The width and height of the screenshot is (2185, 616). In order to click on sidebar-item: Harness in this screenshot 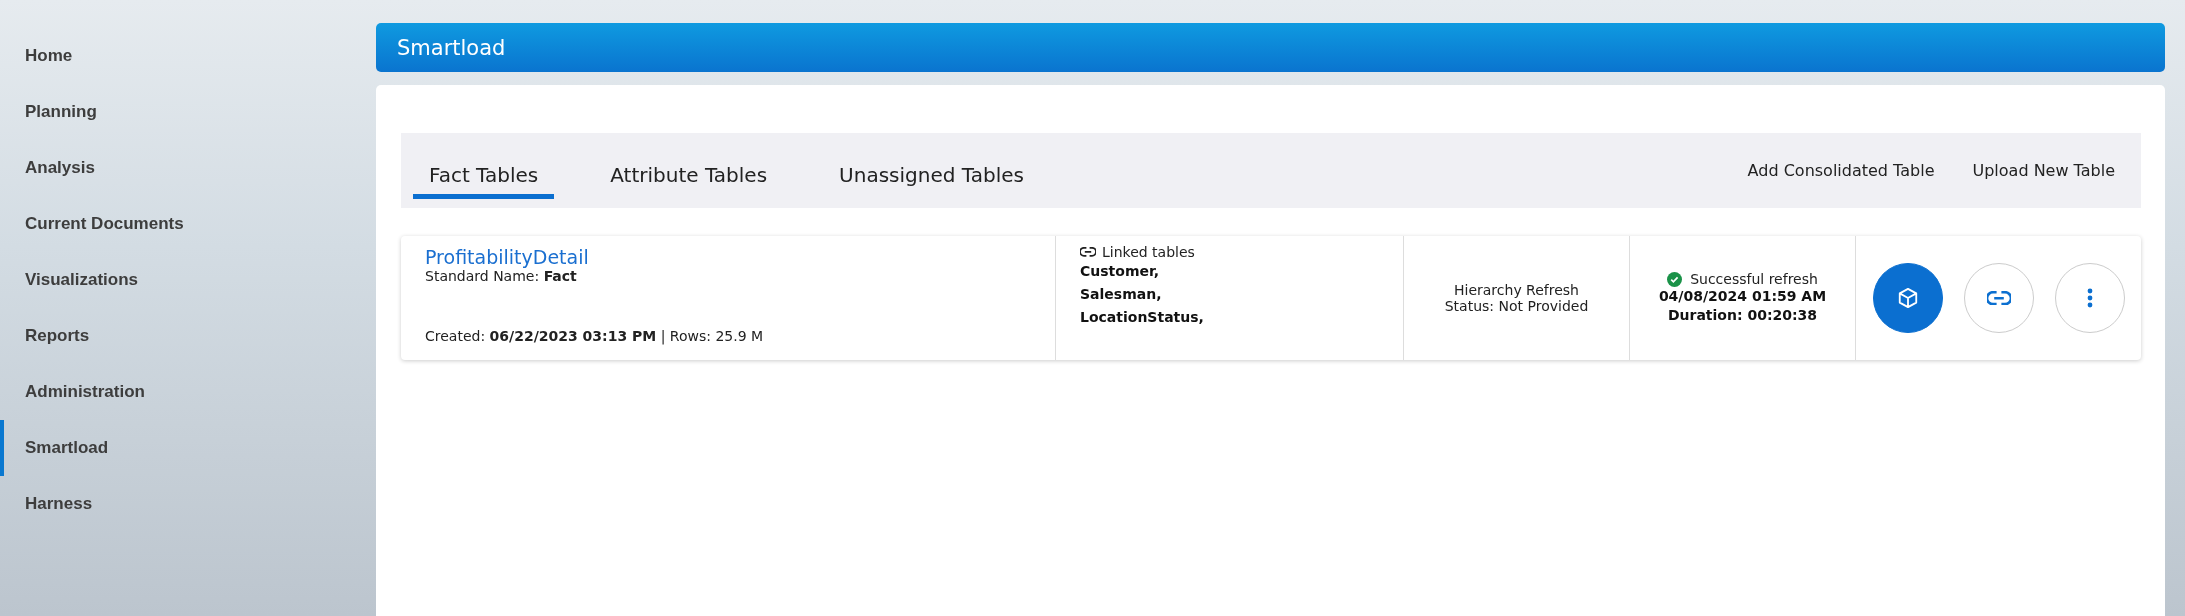, I will do `click(188, 504)`.